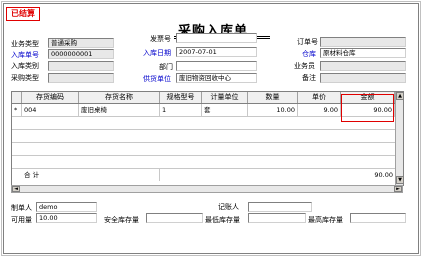 Image resolution: width=422 pixels, height=257 pixels. I want to click on cell-name: 废旧桌椅, so click(119, 110).